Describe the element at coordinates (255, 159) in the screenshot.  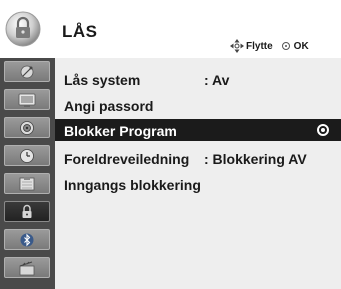
I see `menu-item-value: : Blokkering AV` at that location.